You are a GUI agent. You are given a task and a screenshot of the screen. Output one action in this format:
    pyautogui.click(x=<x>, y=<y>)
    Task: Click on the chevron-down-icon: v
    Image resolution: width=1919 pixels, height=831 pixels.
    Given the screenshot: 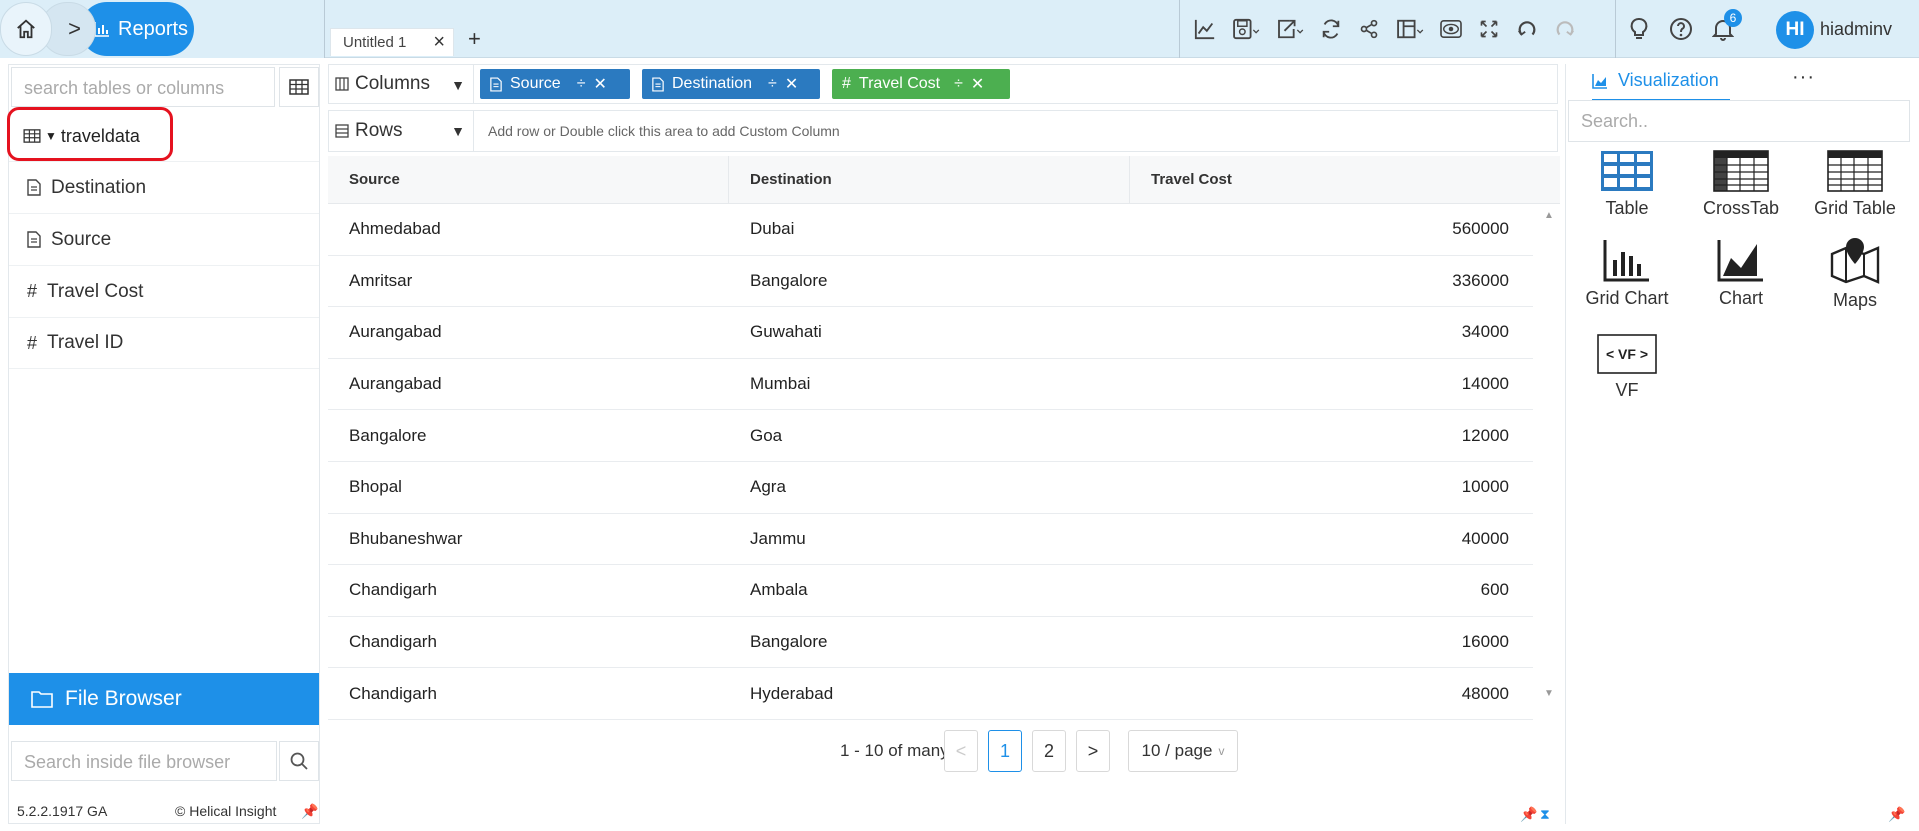 What is the action you would take?
    pyautogui.click(x=1888, y=29)
    